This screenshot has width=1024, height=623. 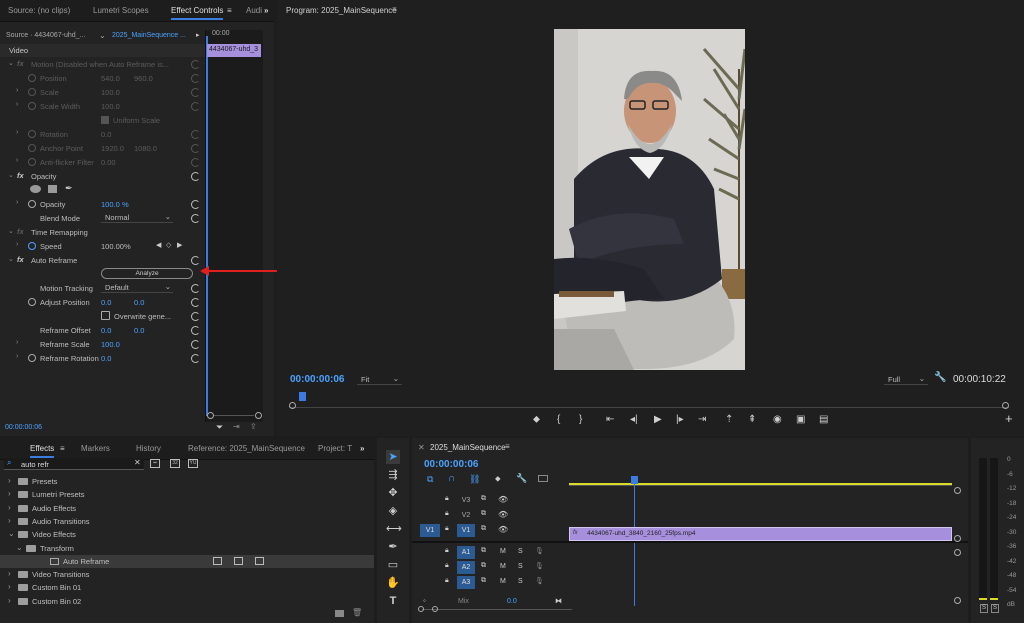 What do you see at coordinates (543, 478) in the screenshot?
I see `captions-icon` at bounding box center [543, 478].